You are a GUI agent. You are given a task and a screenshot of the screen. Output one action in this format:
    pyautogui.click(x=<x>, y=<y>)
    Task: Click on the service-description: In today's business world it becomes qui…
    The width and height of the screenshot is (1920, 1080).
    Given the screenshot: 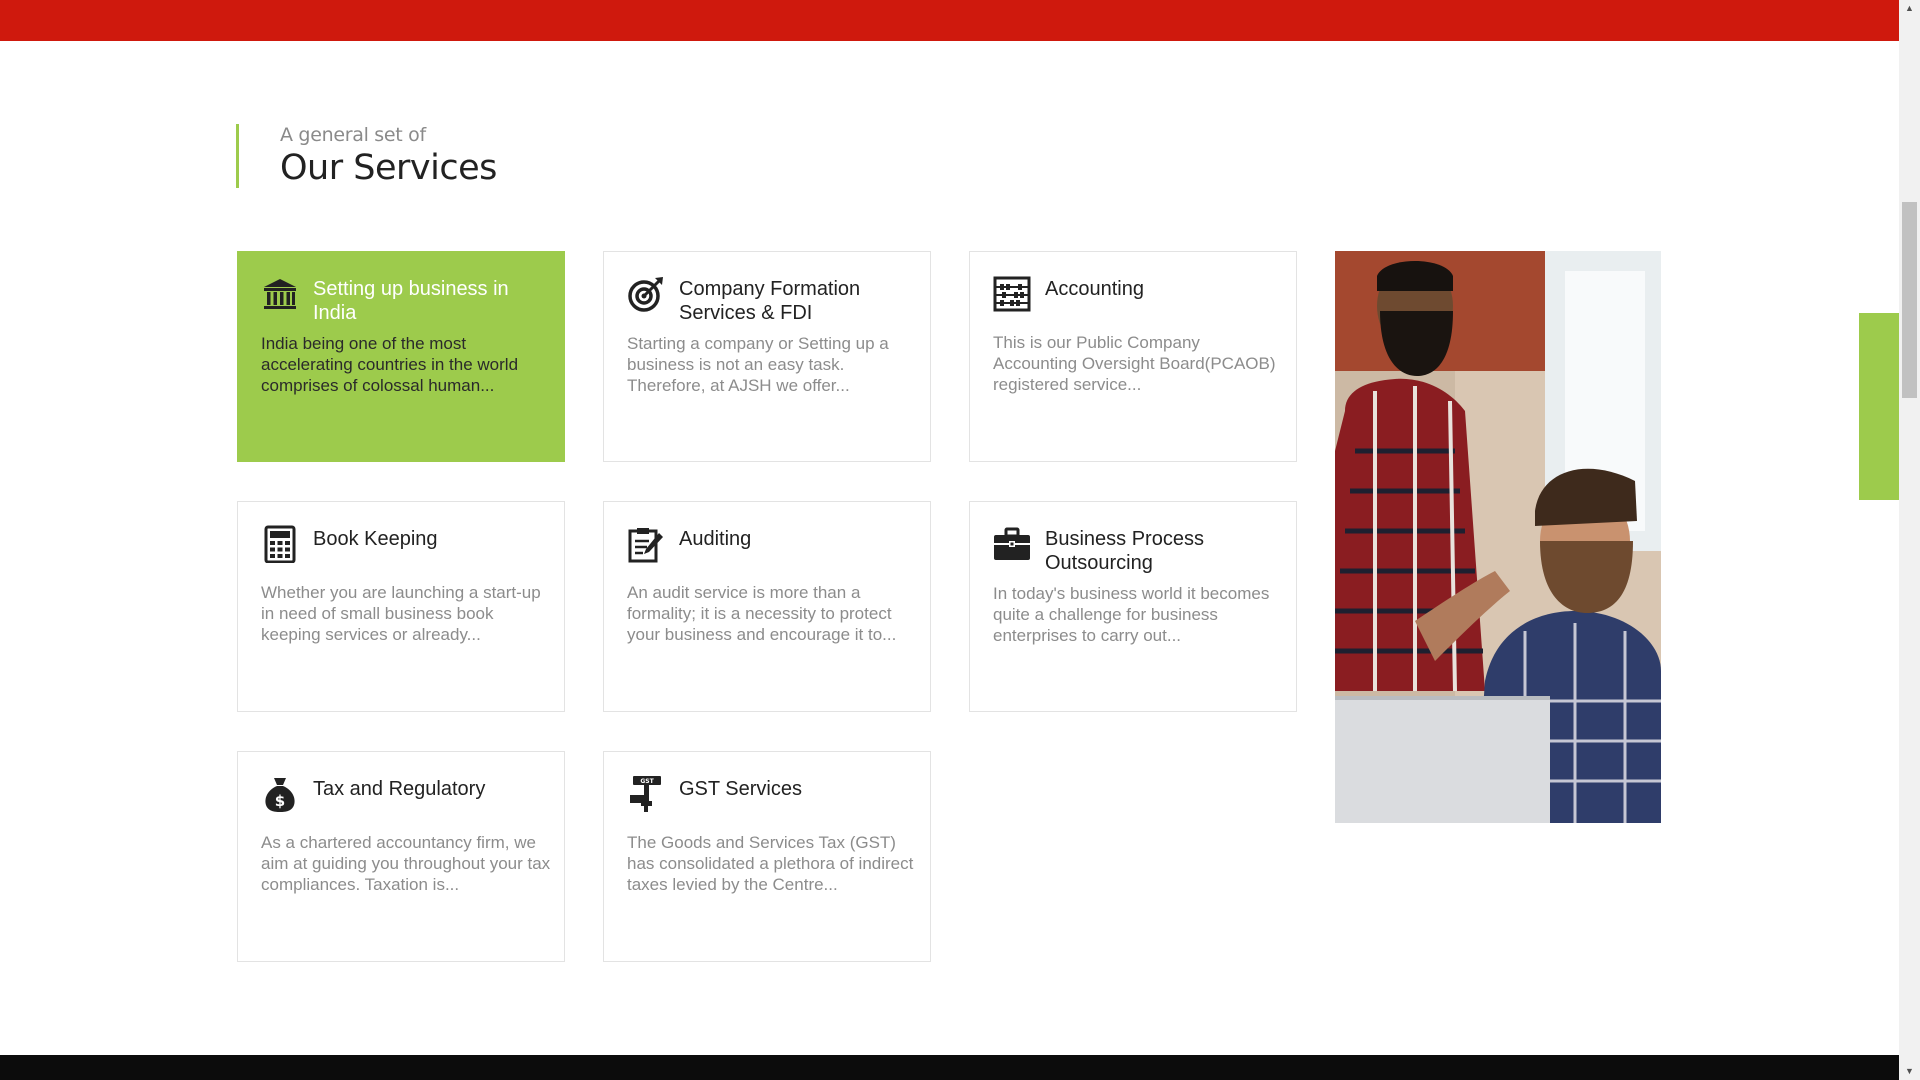 What is the action you would take?
    pyautogui.click(x=1131, y=614)
    